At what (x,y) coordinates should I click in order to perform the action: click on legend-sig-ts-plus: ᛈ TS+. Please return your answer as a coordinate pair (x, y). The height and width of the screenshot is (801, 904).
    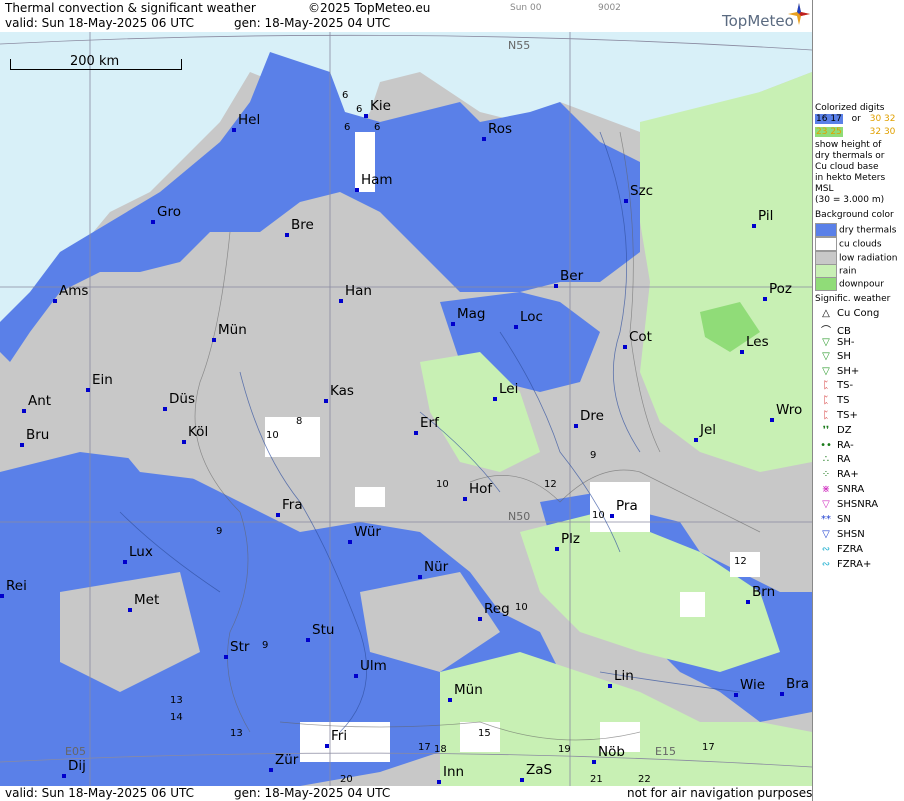
    Looking at the image, I should click on (836, 415).